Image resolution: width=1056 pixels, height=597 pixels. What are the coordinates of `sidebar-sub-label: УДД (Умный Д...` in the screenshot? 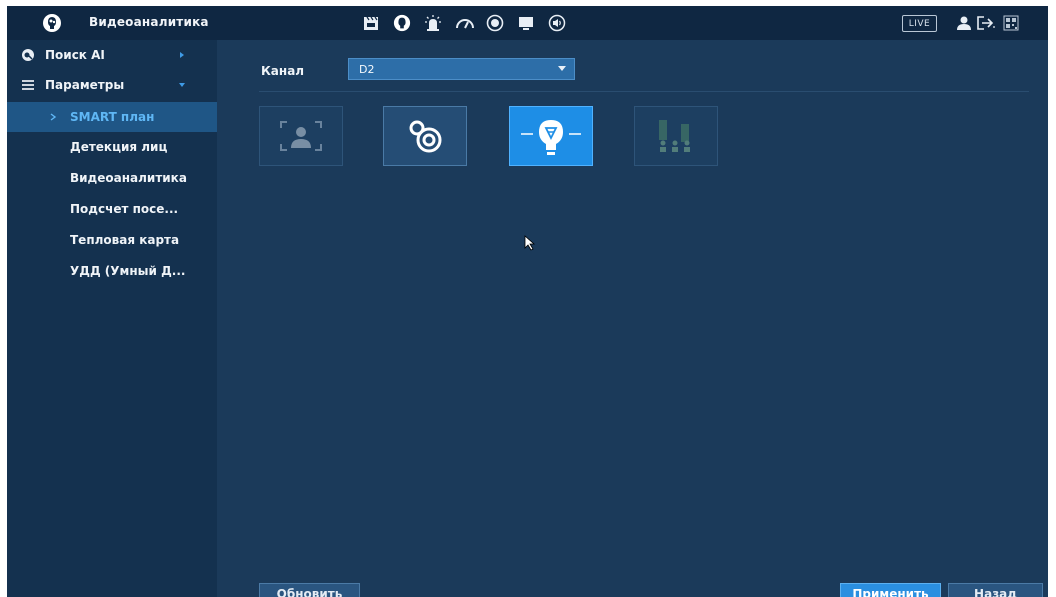 It's located at (128, 271).